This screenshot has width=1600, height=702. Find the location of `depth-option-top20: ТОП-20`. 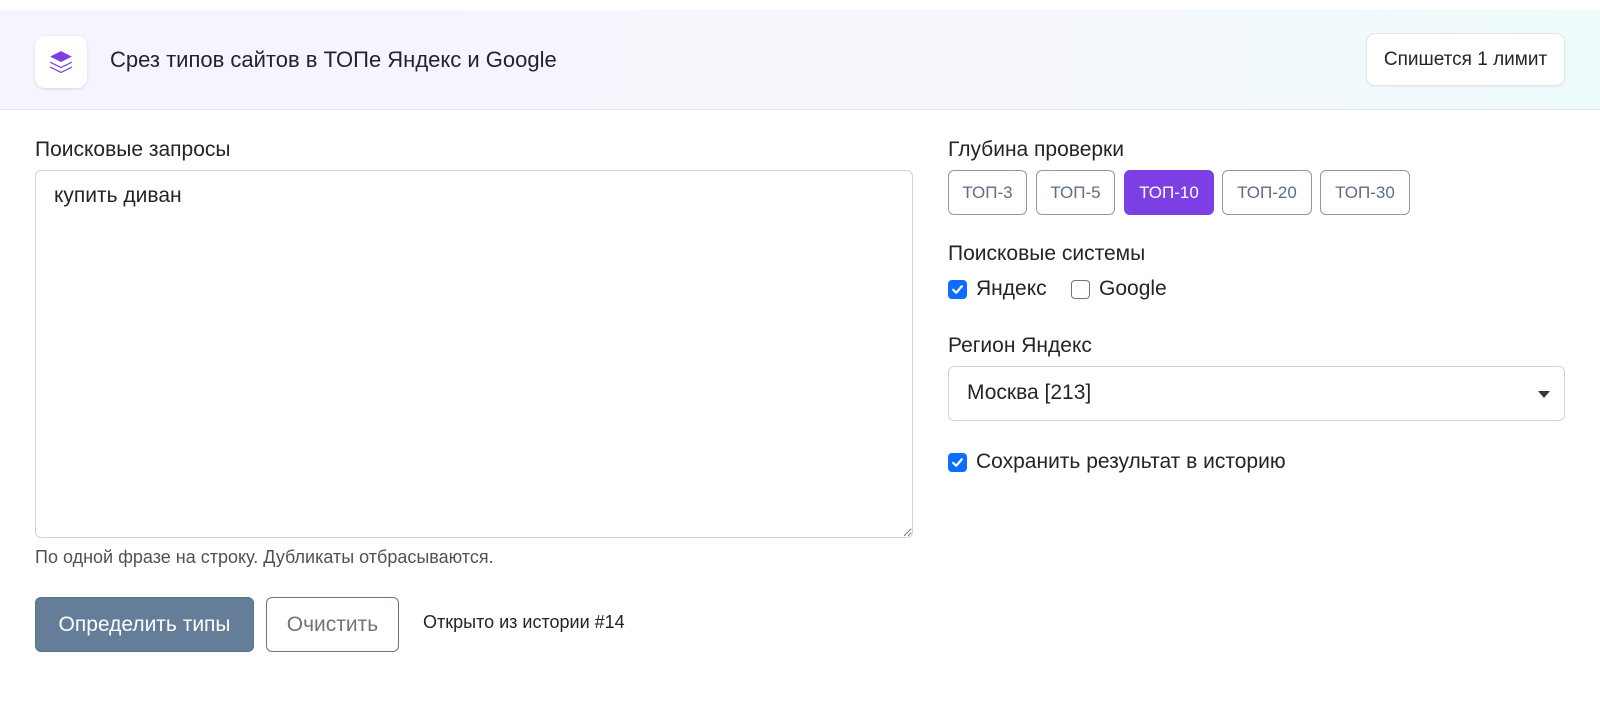

depth-option-top20: ТОП-20 is located at coordinates (1267, 192).